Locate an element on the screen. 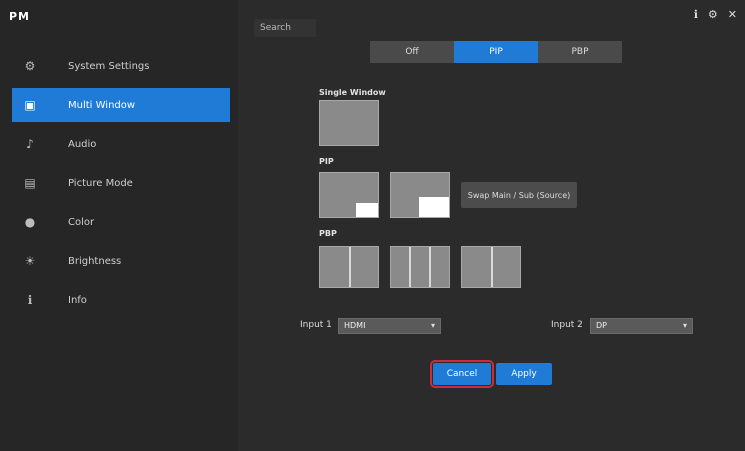  input2-select: DP ▾ is located at coordinates (641, 326).